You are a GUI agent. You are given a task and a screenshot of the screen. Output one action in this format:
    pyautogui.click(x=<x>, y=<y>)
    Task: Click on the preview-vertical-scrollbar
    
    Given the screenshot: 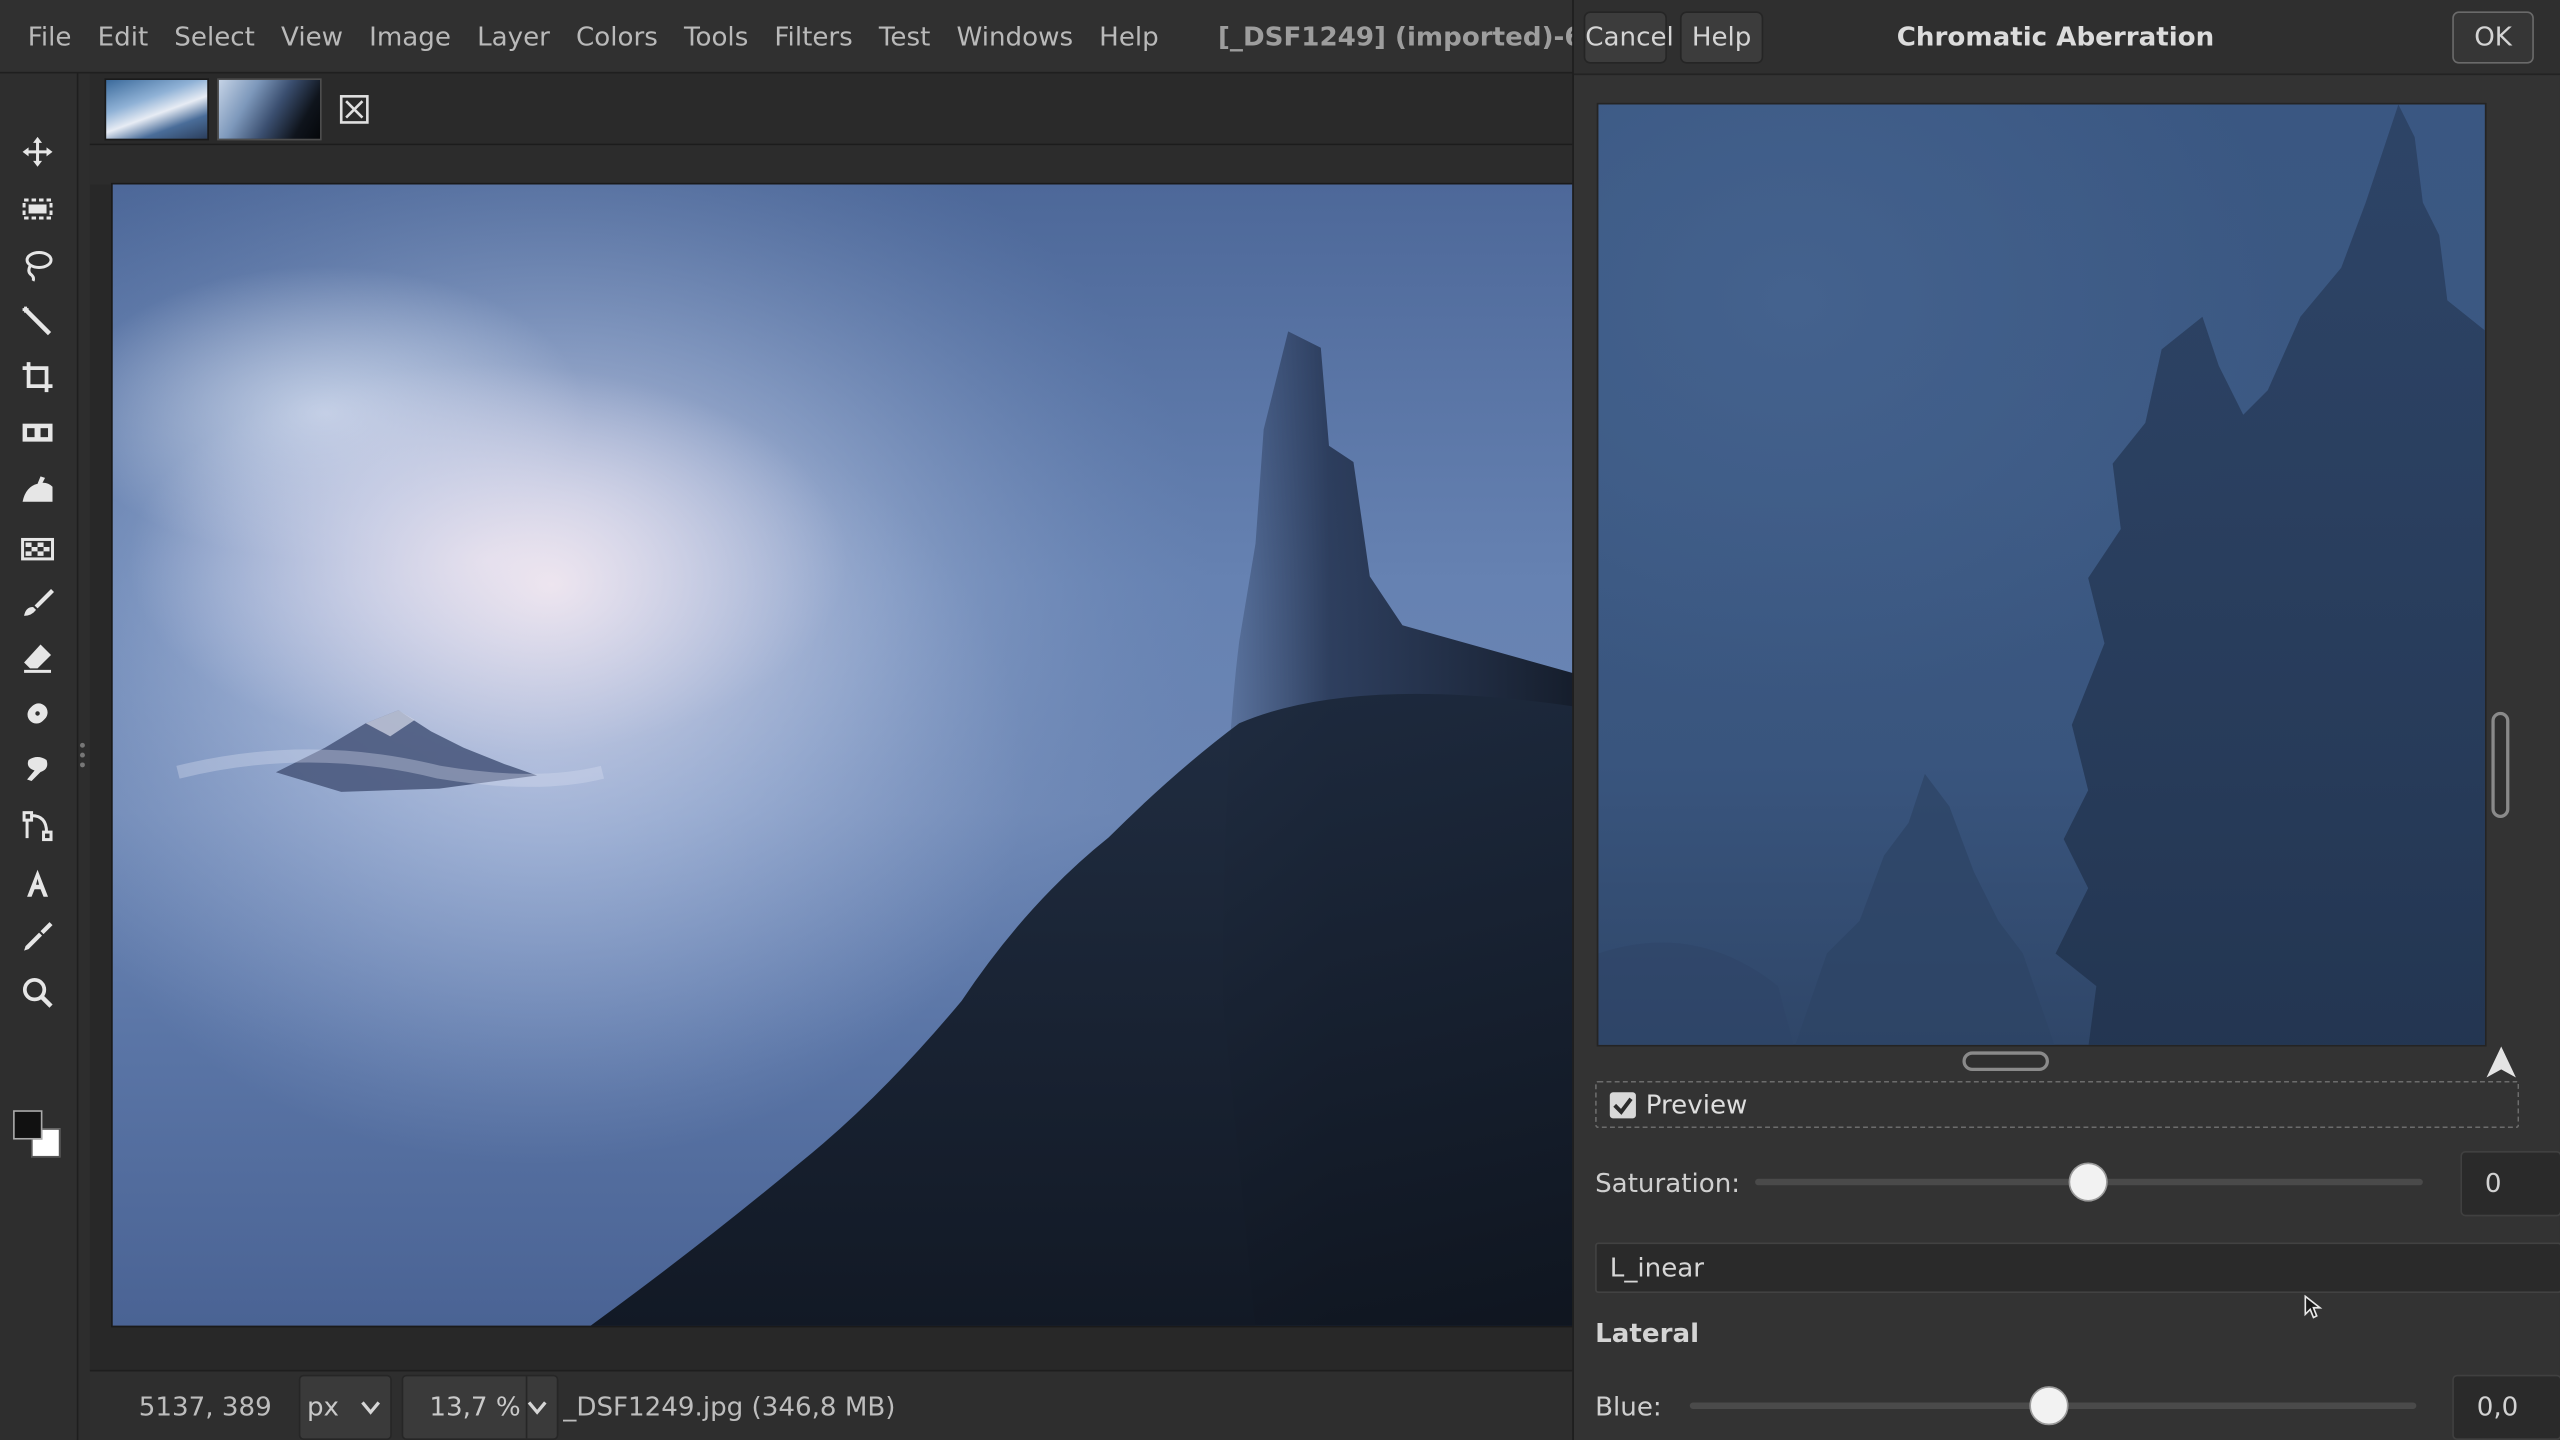 What is the action you would take?
    pyautogui.click(x=2500, y=764)
    